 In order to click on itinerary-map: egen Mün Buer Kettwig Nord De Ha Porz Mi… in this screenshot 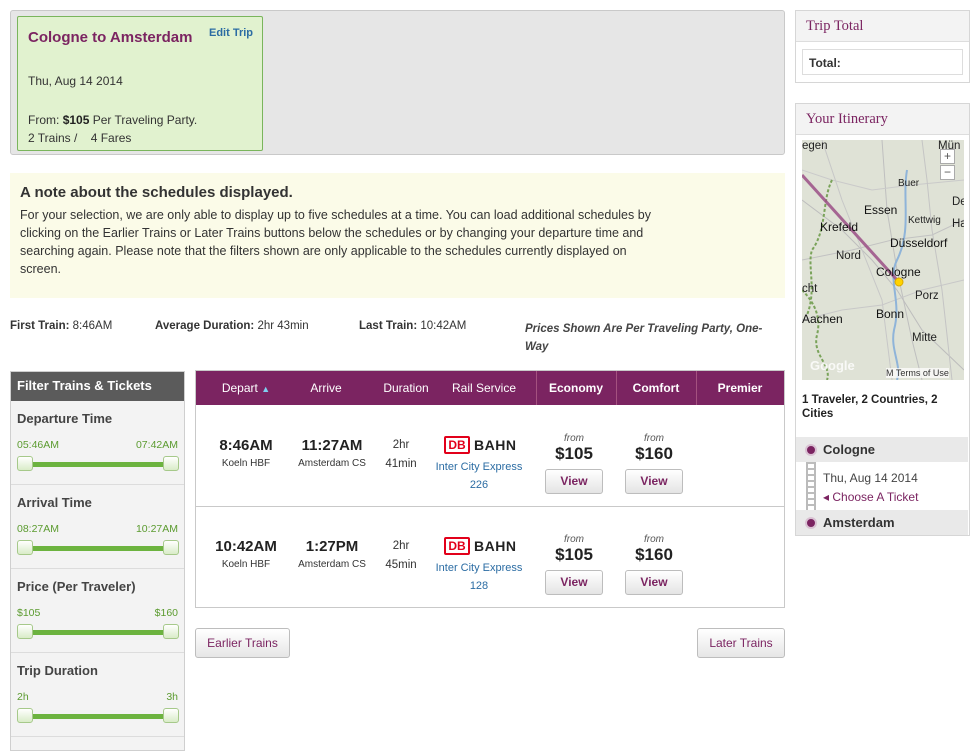, I will do `click(883, 260)`.